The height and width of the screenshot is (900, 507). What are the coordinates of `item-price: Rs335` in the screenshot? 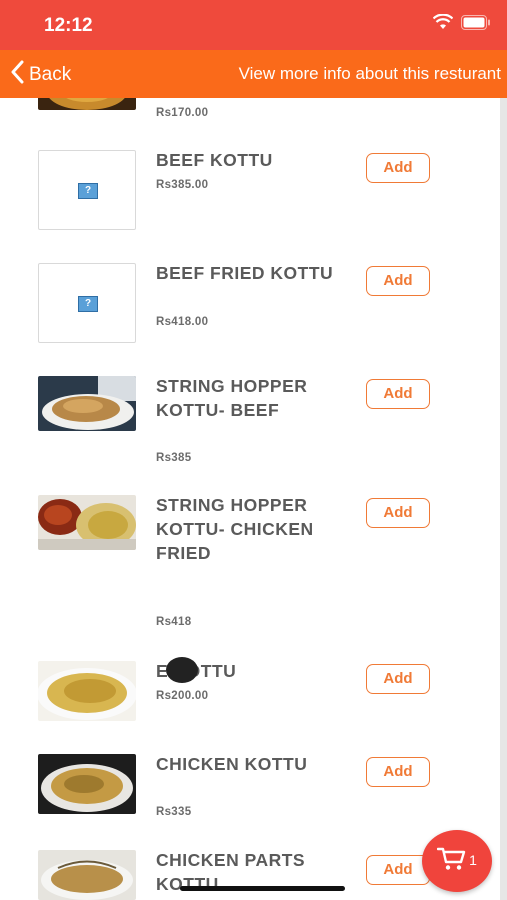 It's located at (174, 812).